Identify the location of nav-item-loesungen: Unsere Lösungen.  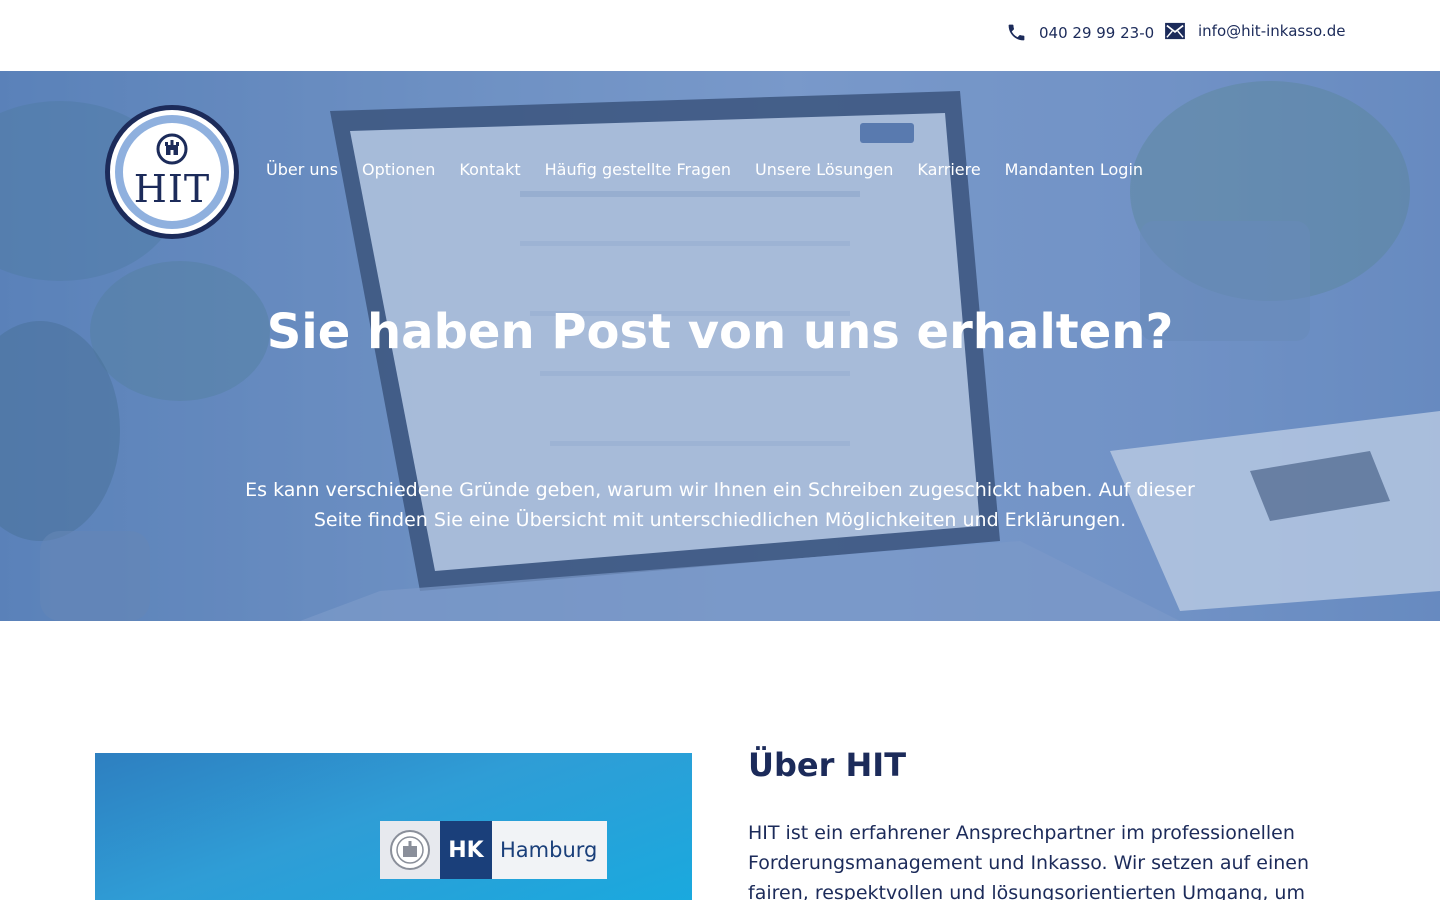
(824, 169).